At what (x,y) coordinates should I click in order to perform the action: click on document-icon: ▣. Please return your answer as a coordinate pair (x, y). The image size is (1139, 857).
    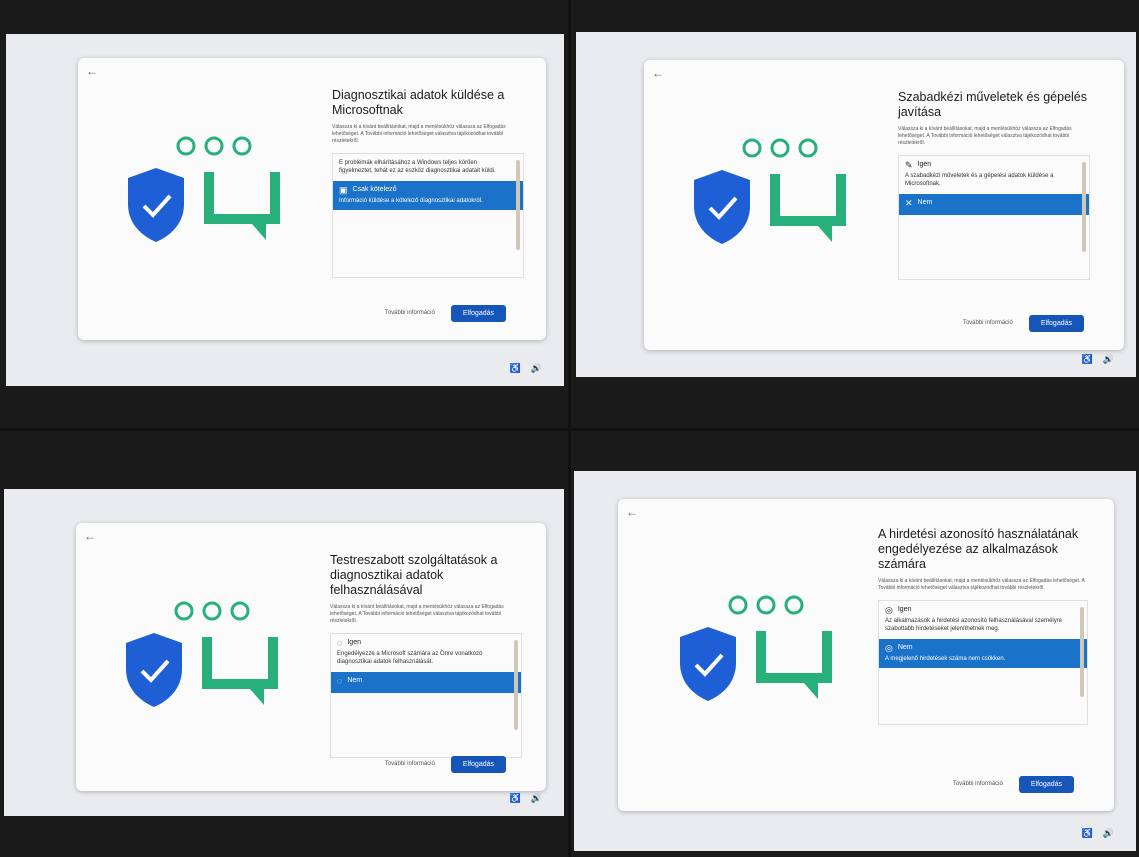
    Looking at the image, I should click on (343, 190).